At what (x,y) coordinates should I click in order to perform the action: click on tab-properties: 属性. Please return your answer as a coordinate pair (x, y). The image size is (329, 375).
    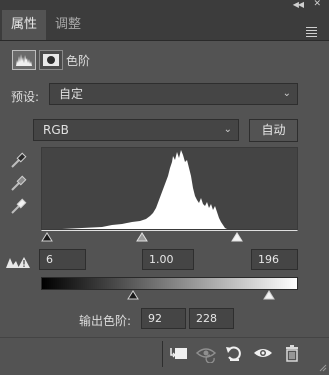
    Looking at the image, I should click on (24, 25).